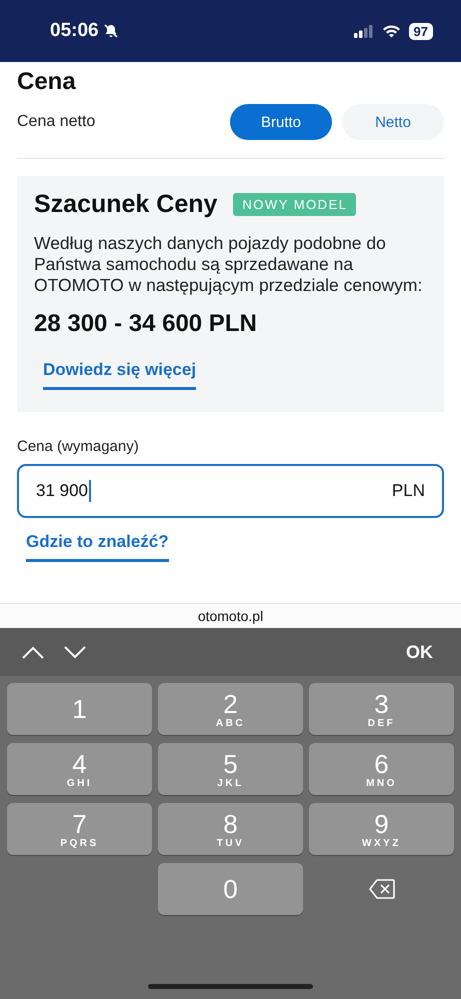 The height and width of the screenshot is (999, 461). I want to click on url-text: otomoto.pl, so click(231, 616).